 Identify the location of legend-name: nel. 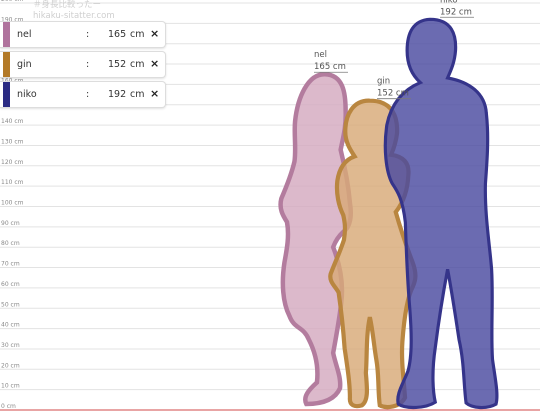
(24, 34).